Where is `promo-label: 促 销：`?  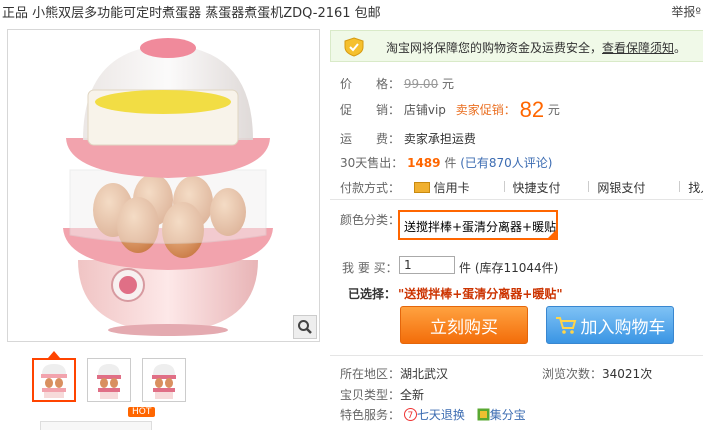 promo-label: 促 销： is located at coordinates (370, 110).